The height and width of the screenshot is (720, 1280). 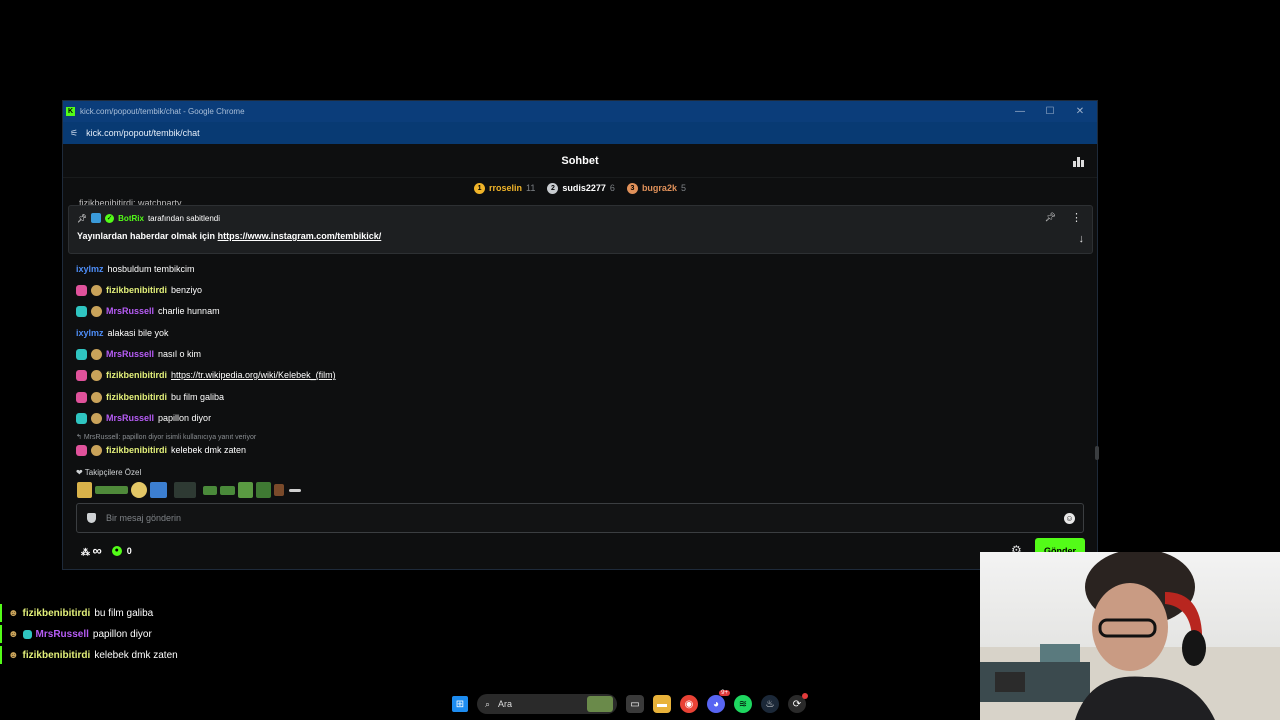 I want to click on discord-icon: ◕ 9+, so click(x=718, y=701).